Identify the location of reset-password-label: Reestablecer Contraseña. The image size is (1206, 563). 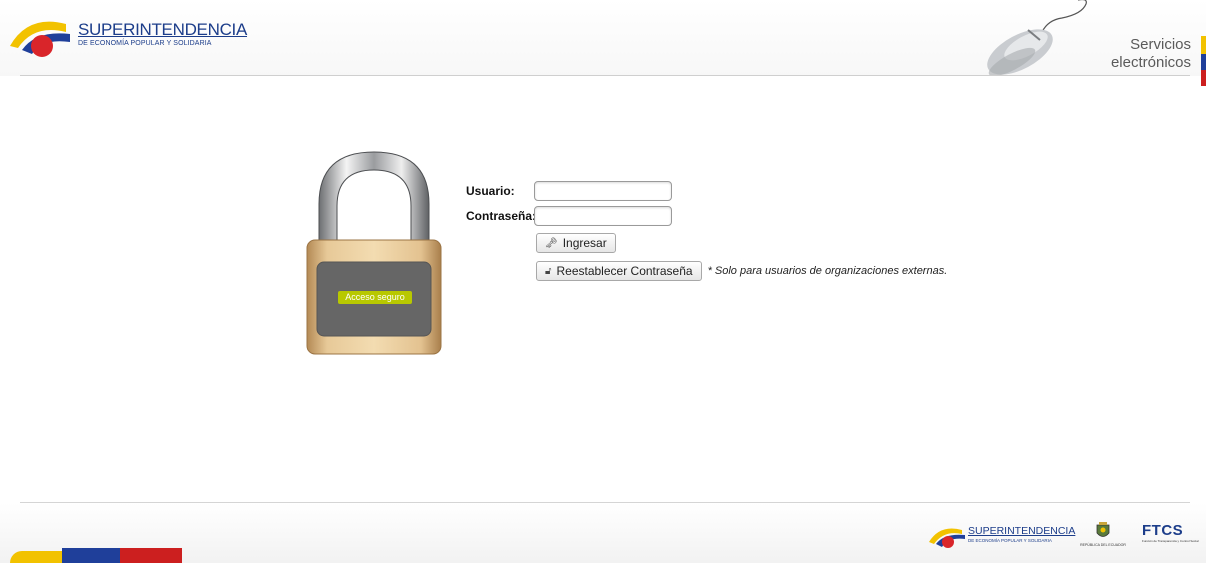
(624, 271).